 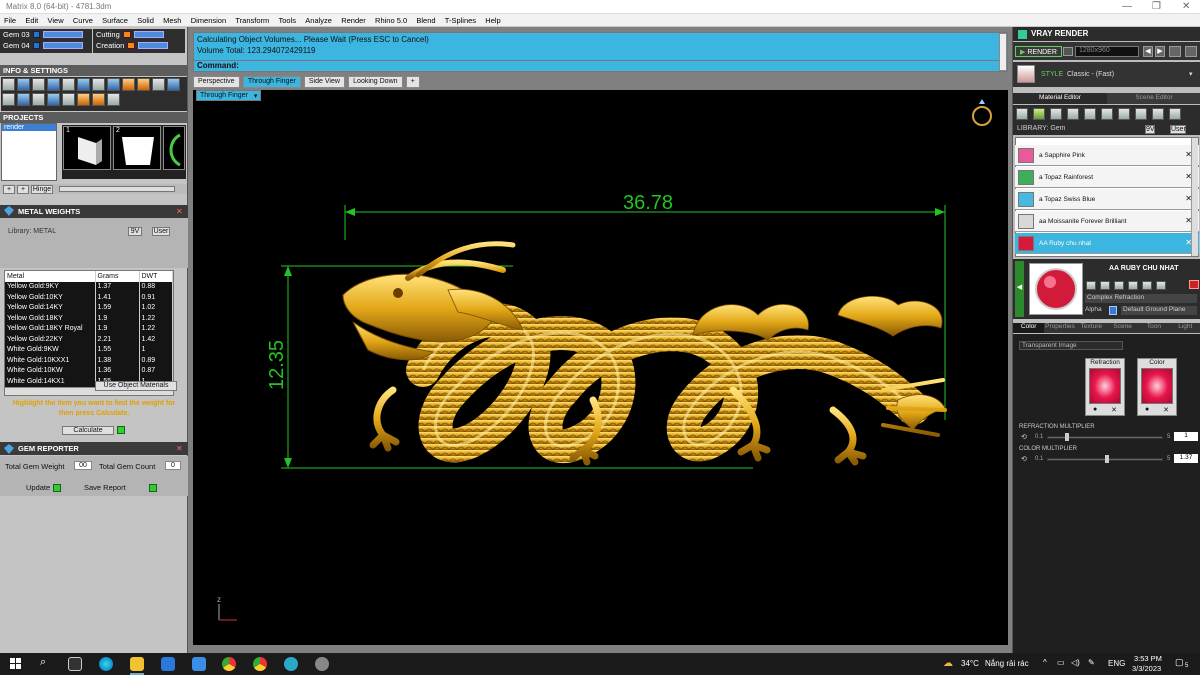 I want to click on style-value: Classic - (Fast), so click(x=1090, y=74).